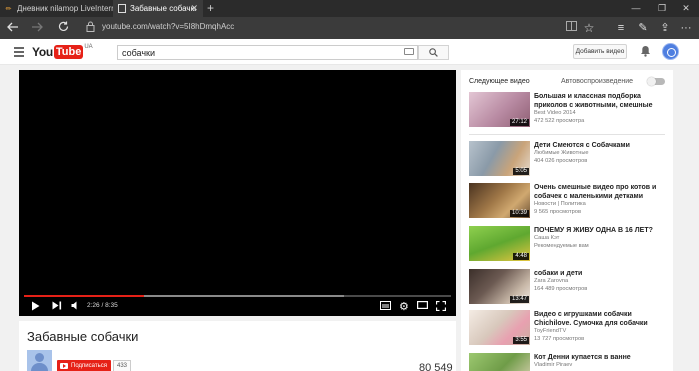 The image size is (699, 371). Describe the element at coordinates (599, 205) in the screenshot. I see `related-video-channel: Новости | Политика` at that location.